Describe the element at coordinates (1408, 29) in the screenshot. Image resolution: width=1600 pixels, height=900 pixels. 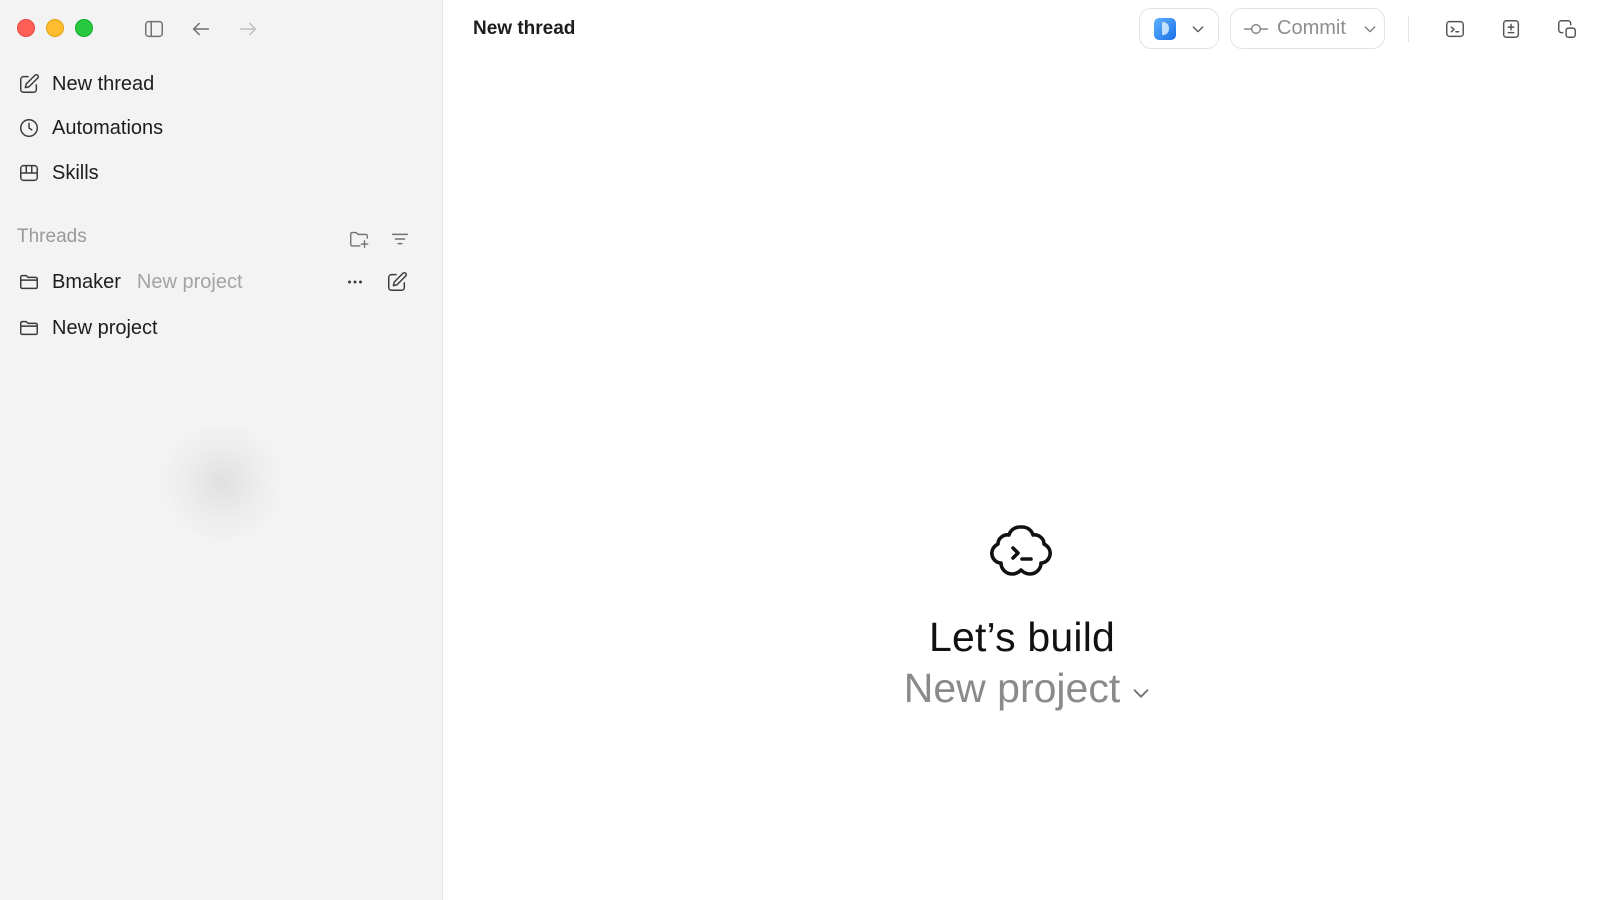
I see `toolbar-divider` at that location.